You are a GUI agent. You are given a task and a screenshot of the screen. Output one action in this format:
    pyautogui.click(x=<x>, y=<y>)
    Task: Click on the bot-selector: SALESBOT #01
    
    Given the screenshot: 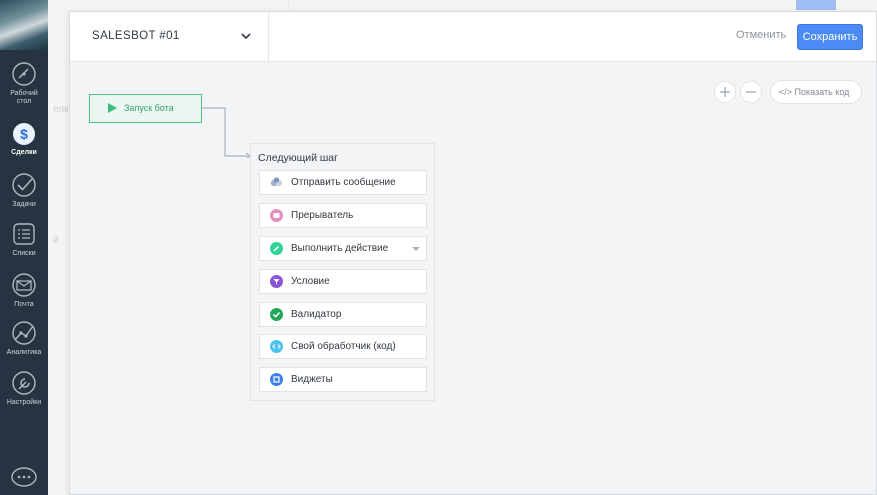 What is the action you would take?
    pyautogui.click(x=169, y=37)
    